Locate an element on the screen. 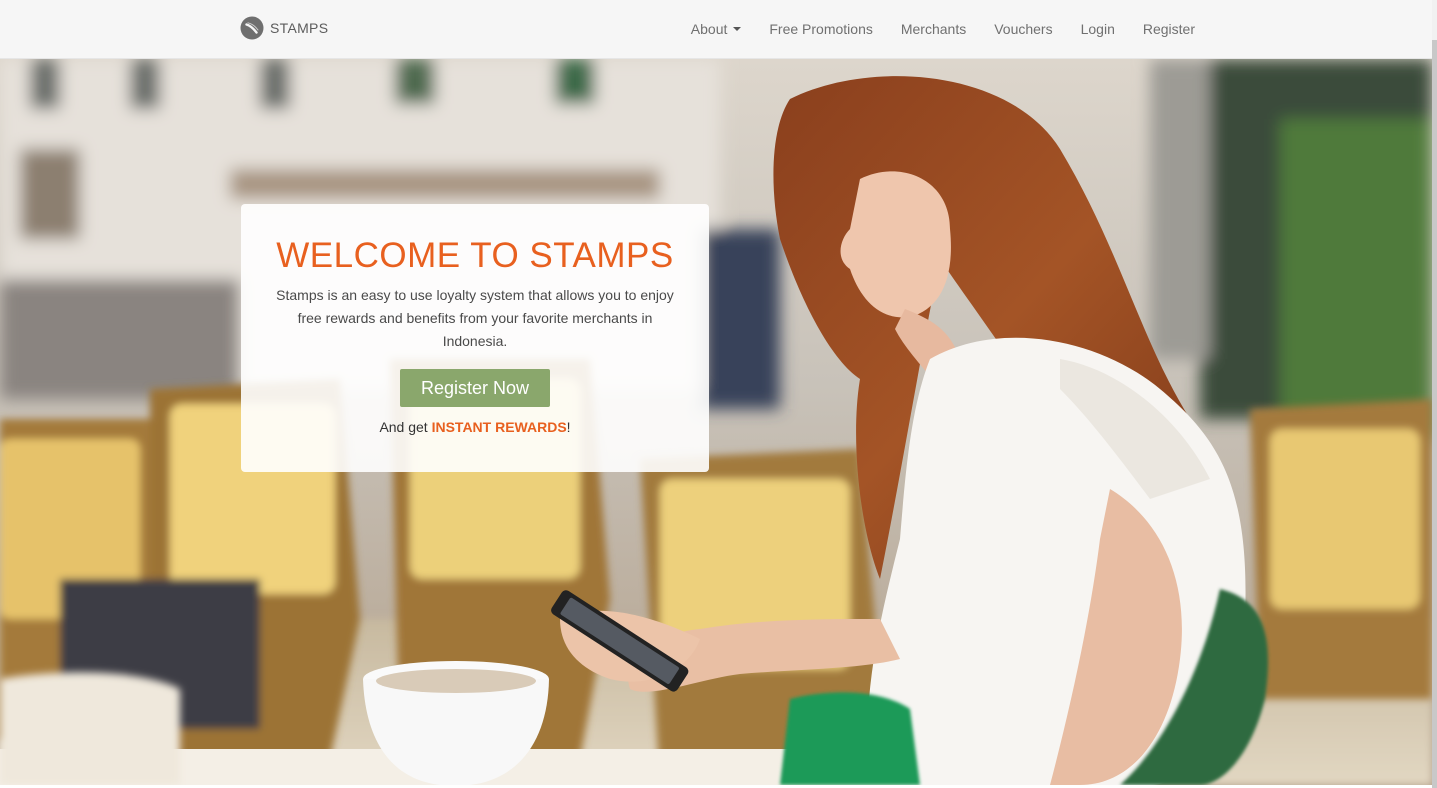 The height and width of the screenshot is (788, 1437). brand-link: STAMPS is located at coordinates (284, 28).